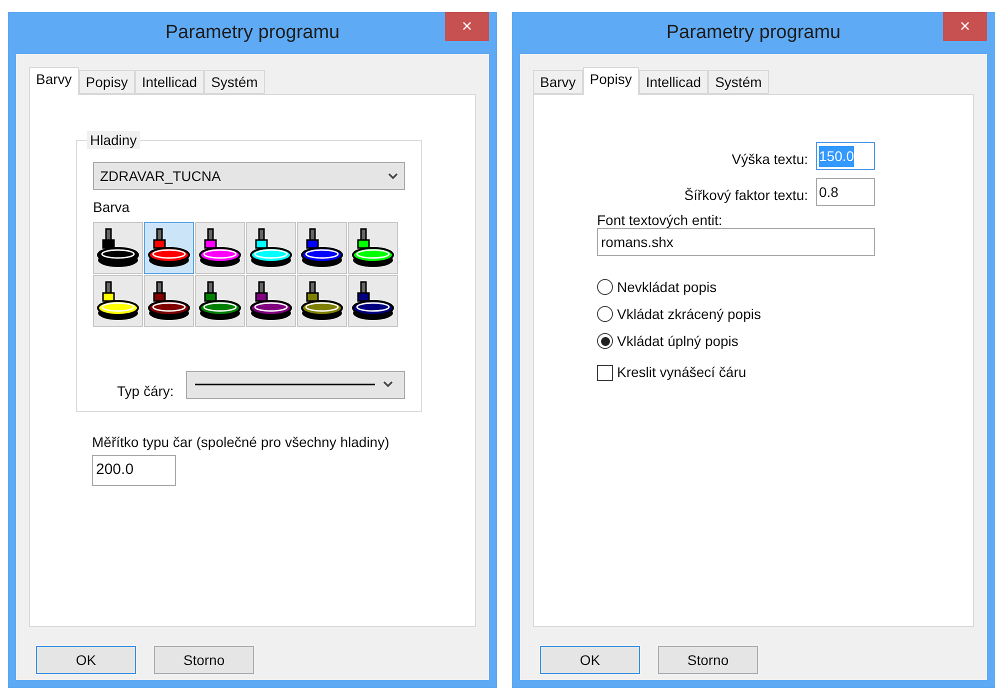 The height and width of the screenshot is (690, 995). Describe the element at coordinates (770, 159) in the screenshot. I see `field-label: Výška textu:` at that location.